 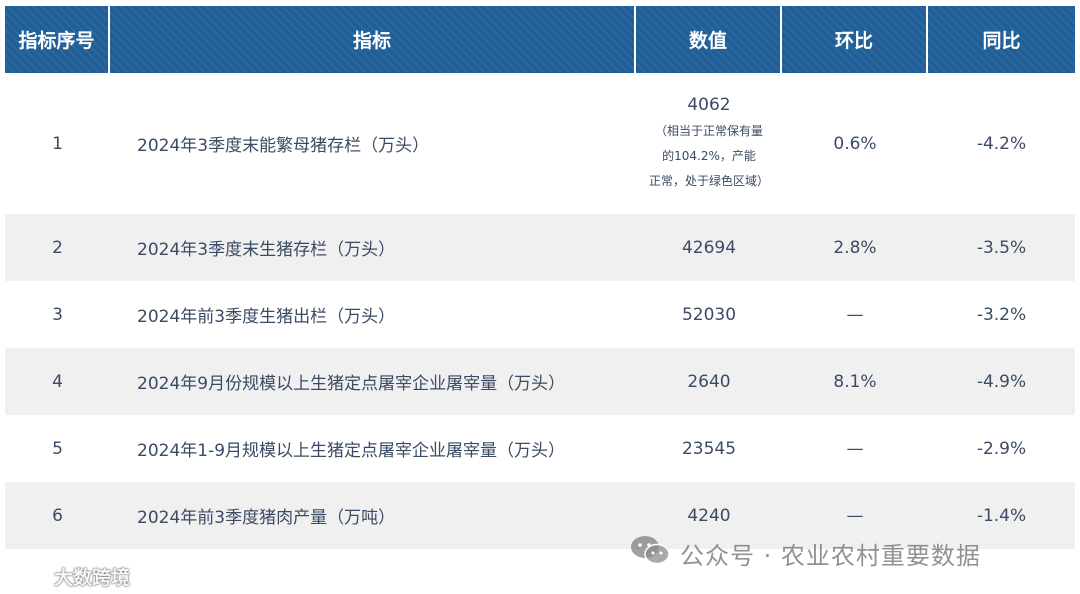 I want to click on row-indicator: 2024年前3季度猪肉产量（万吨）, so click(x=373, y=515).